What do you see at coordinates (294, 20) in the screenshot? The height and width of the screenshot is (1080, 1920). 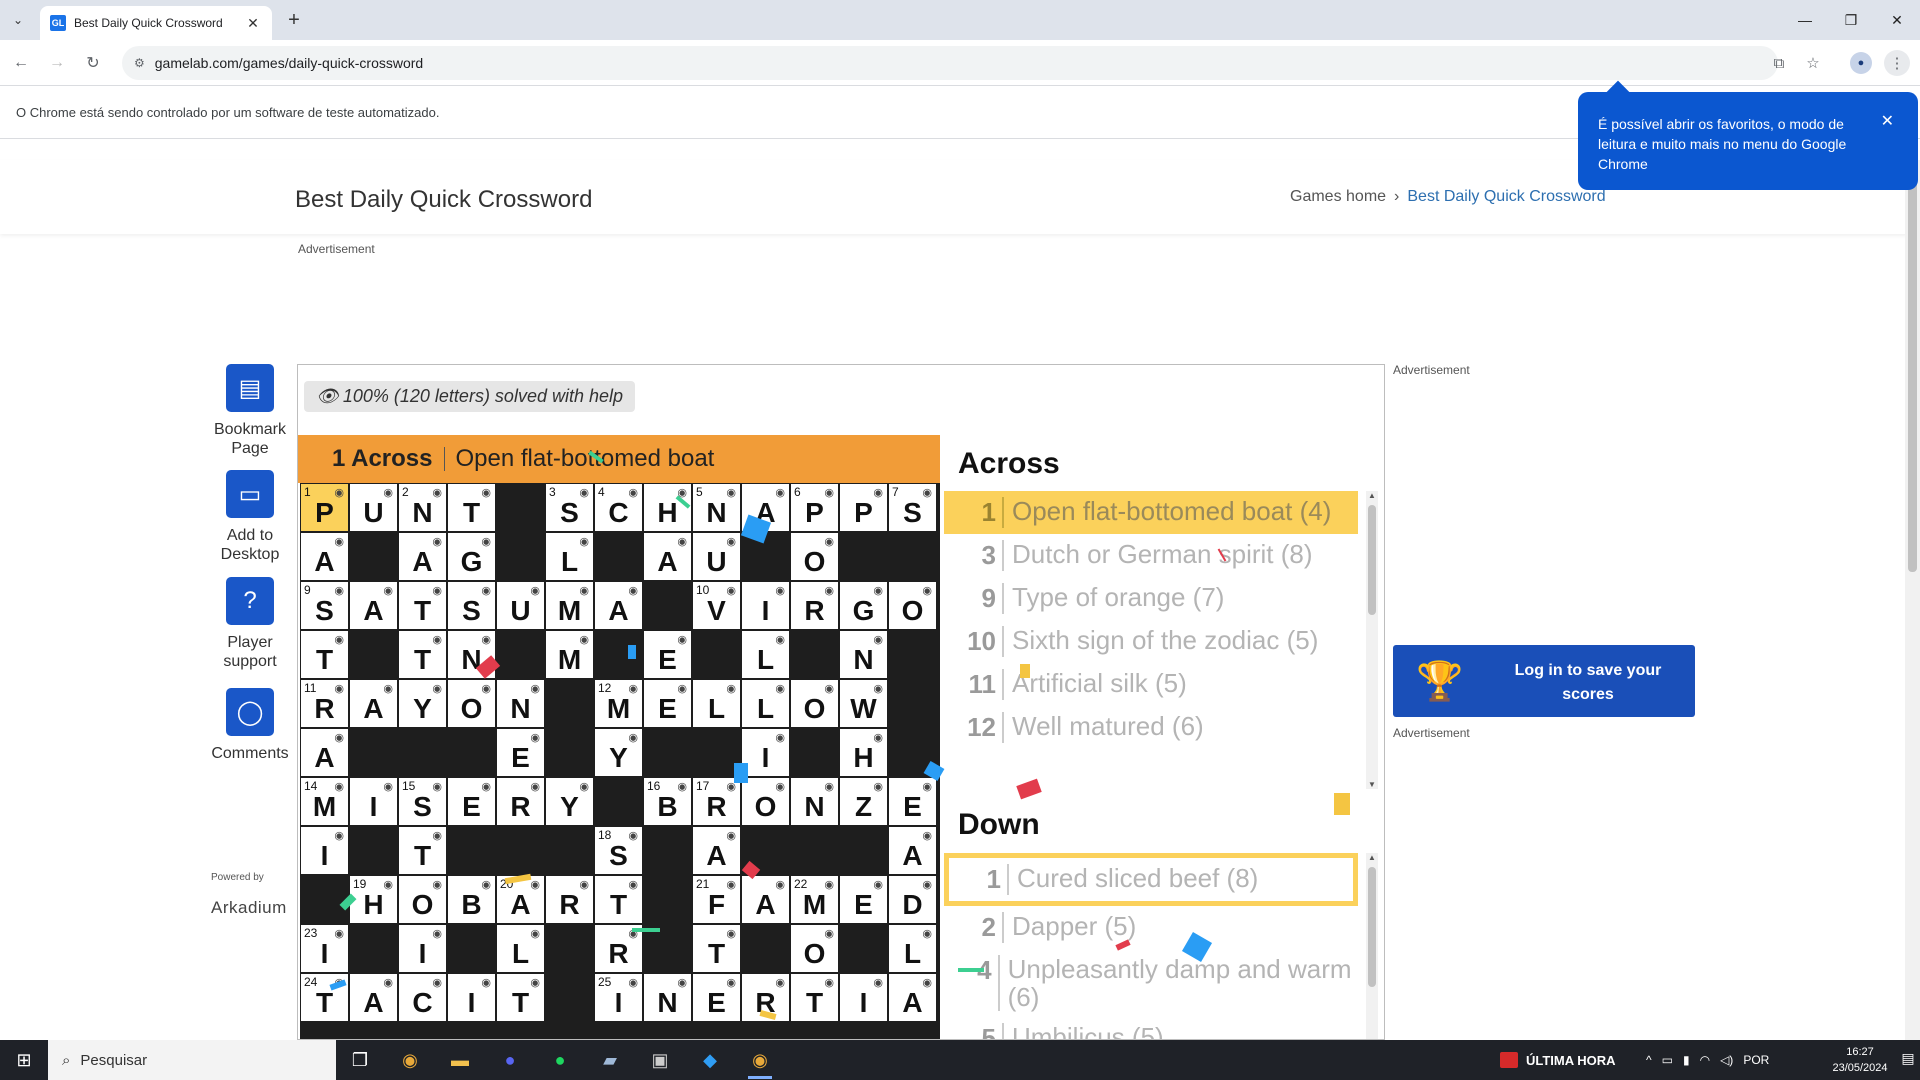 I see `new-tab-icon: +` at bounding box center [294, 20].